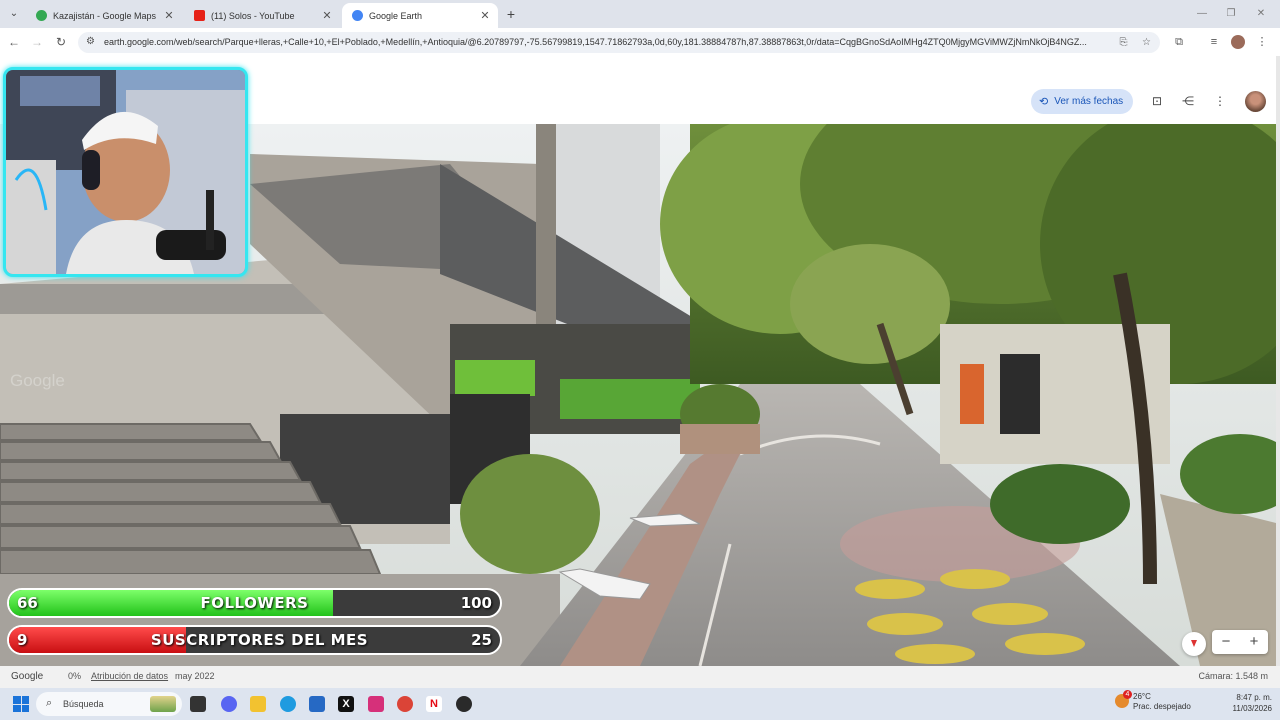  I want to click on followers-goal: 100, so click(476, 603).